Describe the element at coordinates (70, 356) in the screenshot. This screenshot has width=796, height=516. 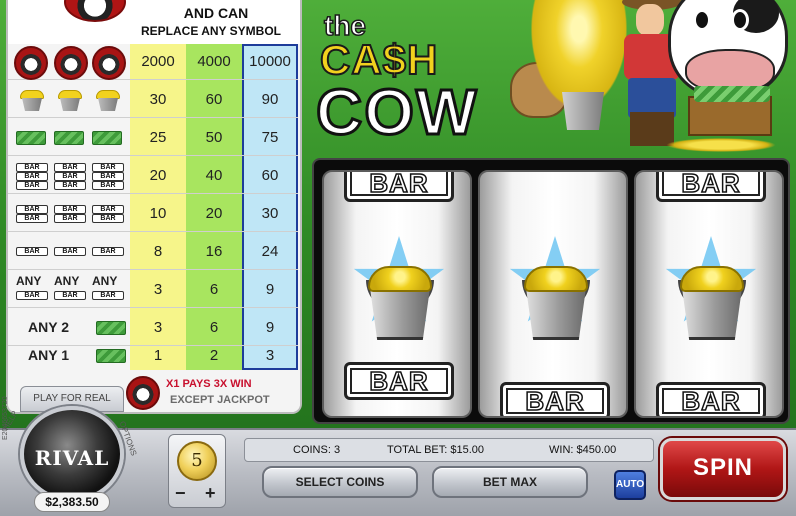
I see `paytable-symbol: ANY 1` at that location.